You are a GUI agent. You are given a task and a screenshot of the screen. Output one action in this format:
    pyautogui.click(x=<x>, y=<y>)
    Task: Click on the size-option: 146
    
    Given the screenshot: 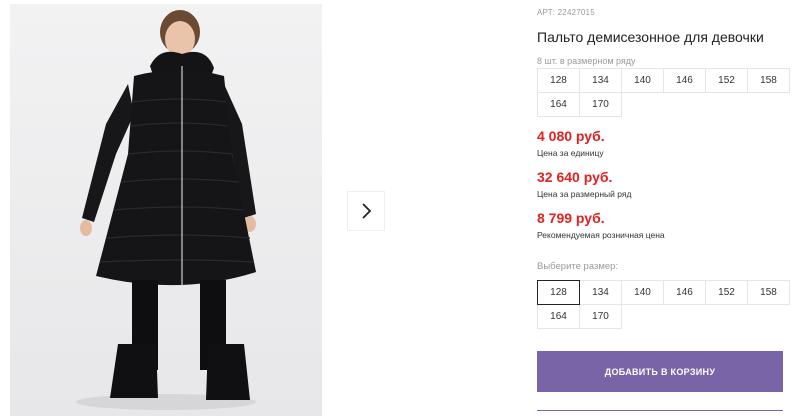 What is the action you would take?
    pyautogui.click(x=684, y=292)
    